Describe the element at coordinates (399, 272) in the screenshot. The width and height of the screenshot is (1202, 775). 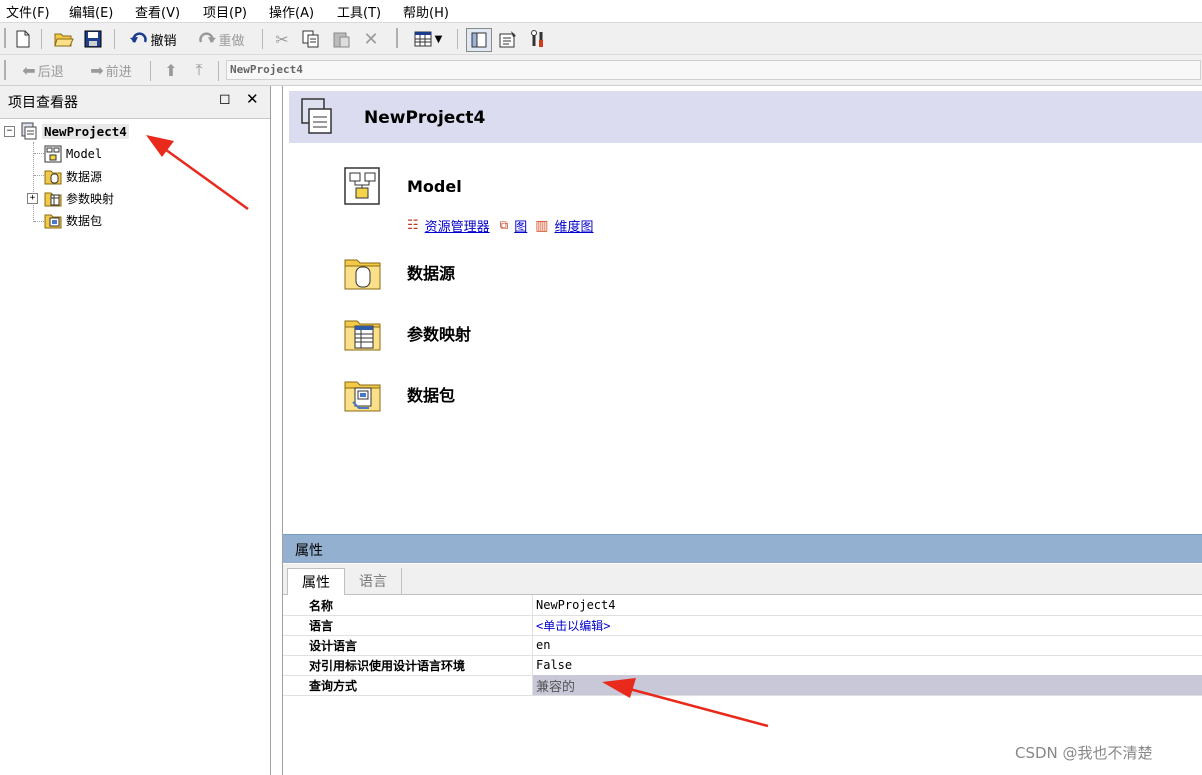
I see `datasource-section: 数据源` at that location.